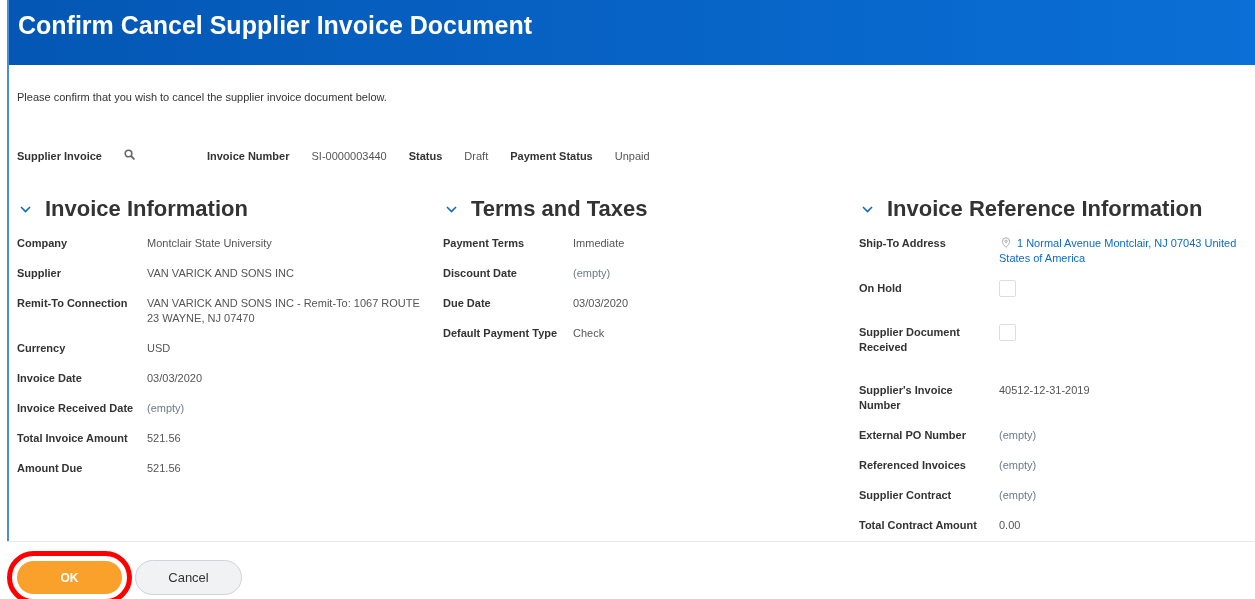 This screenshot has height=599, width=1255. Describe the element at coordinates (1044, 390) in the screenshot. I see `field-value: 40512-12-31-2019` at that location.